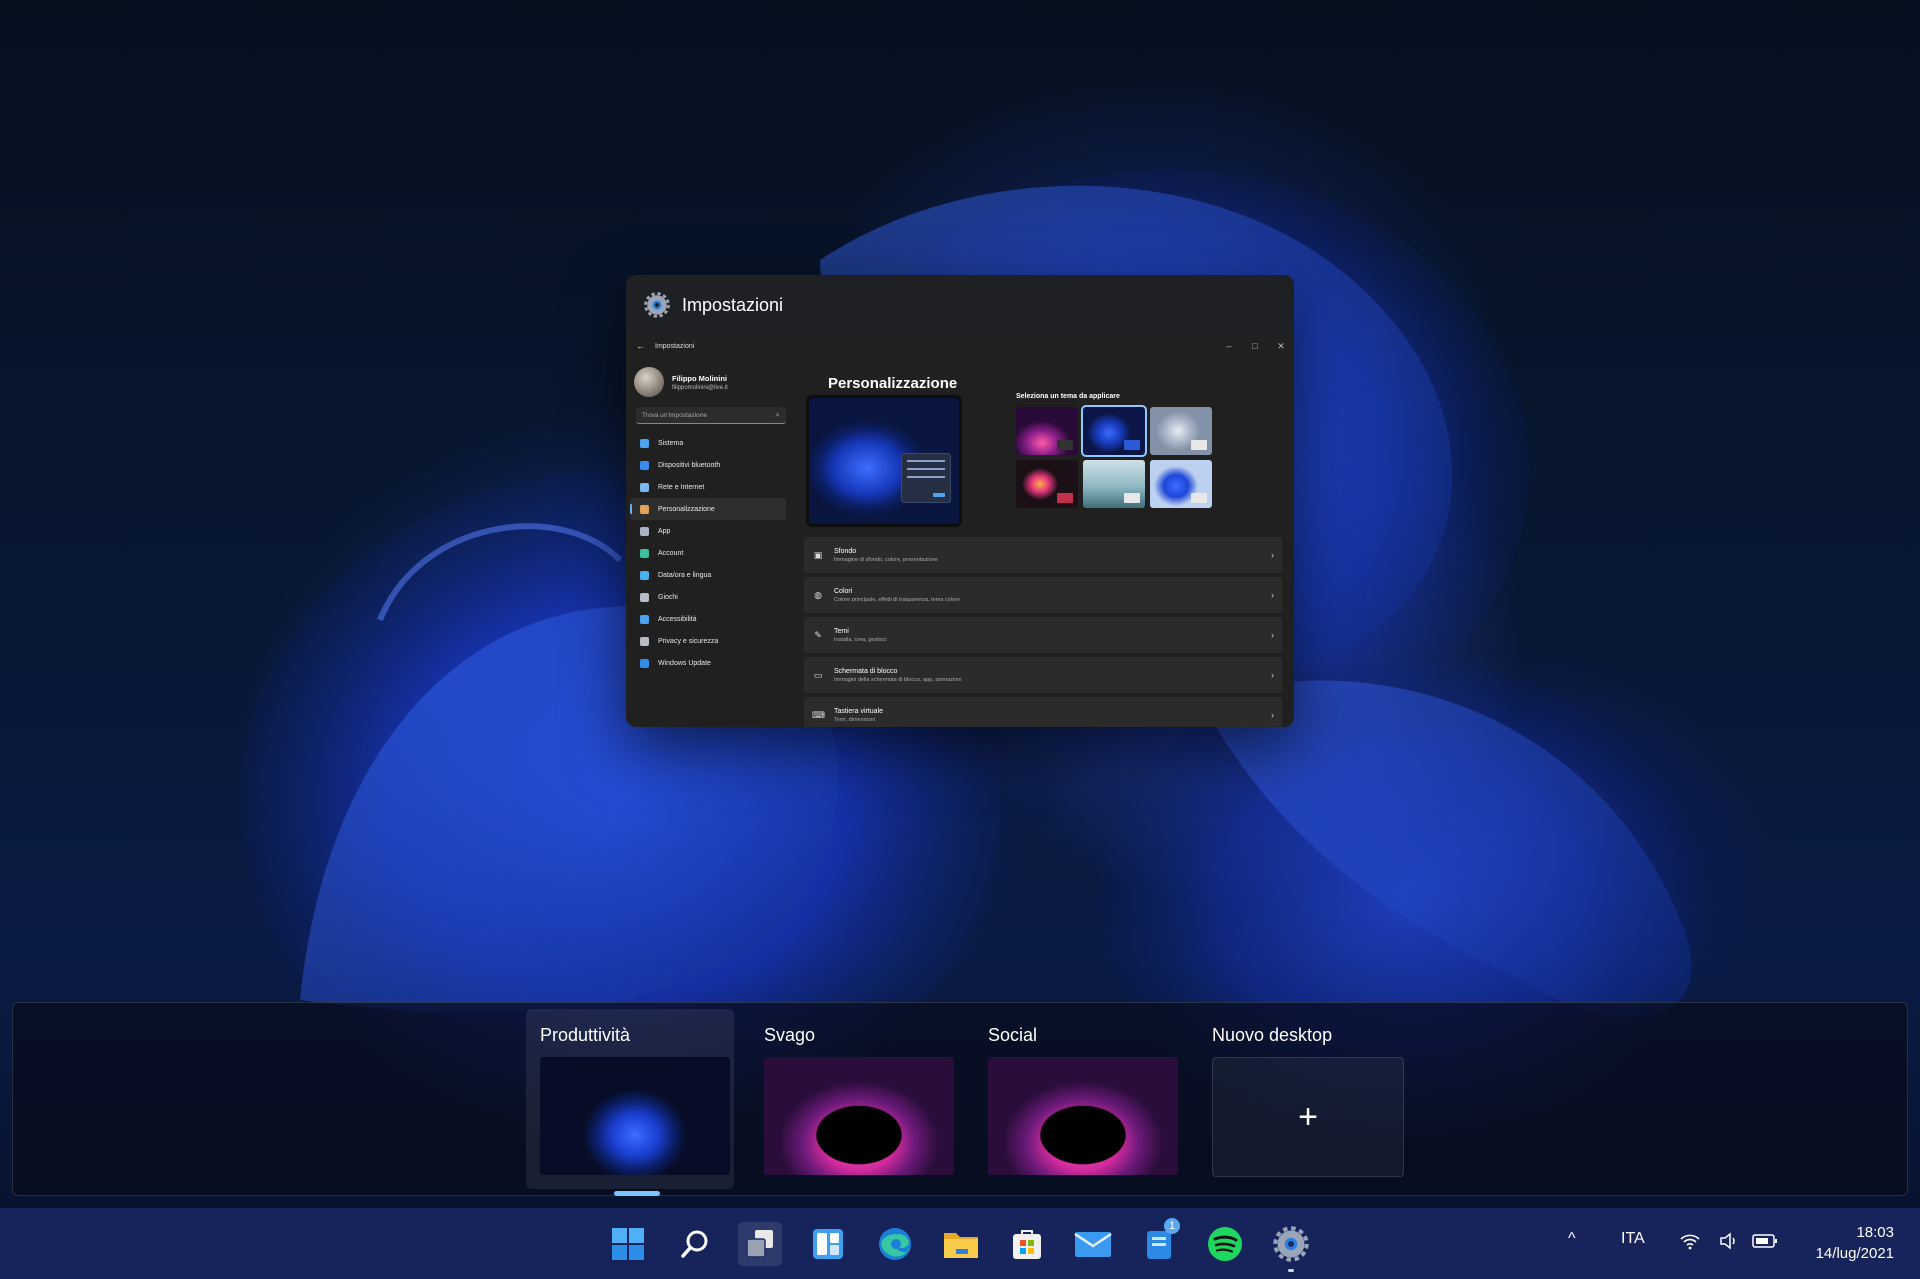 This screenshot has width=1920, height=1279. What do you see at coordinates (711, 415) in the screenshot?
I see `settings-search-input: Trova un'impostazione ⌕` at bounding box center [711, 415].